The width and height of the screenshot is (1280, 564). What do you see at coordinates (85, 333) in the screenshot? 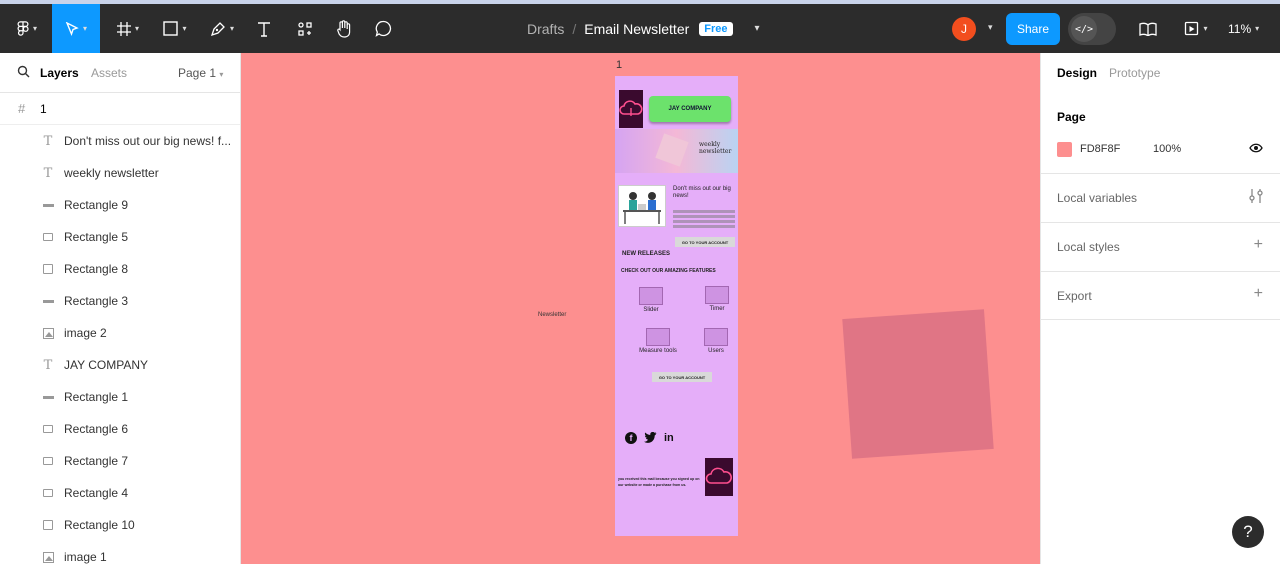
I see `layer-label: image 2` at bounding box center [85, 333].